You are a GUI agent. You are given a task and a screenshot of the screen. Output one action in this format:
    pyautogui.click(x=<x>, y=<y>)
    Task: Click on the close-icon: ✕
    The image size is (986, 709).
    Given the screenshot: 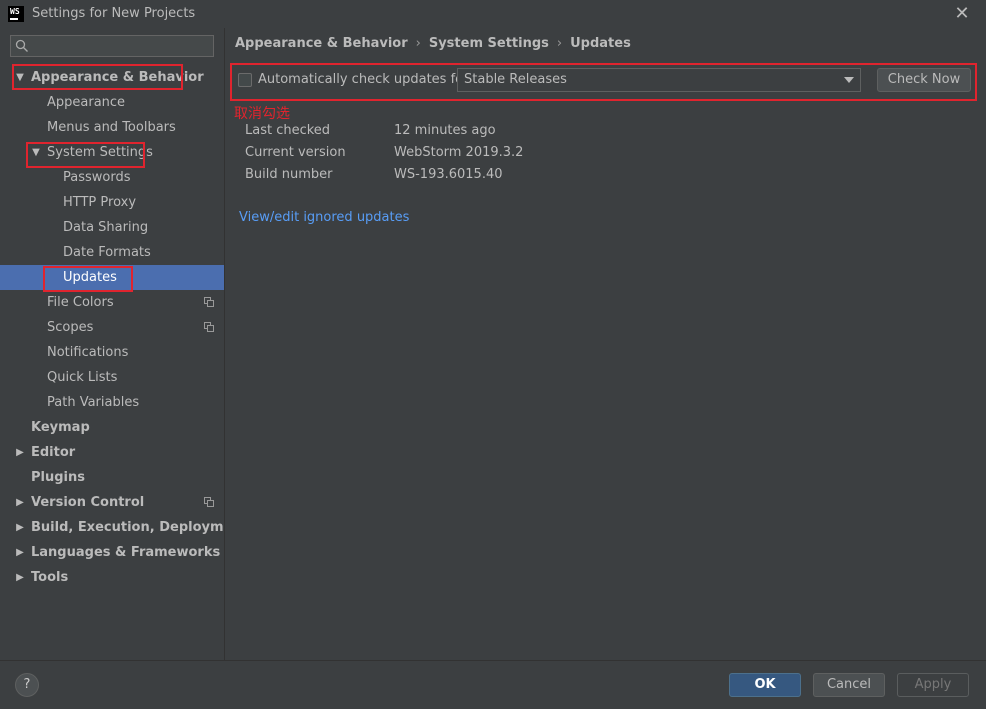 What is the action you would take?
    pyautogui.click(x=962, y=13)
    